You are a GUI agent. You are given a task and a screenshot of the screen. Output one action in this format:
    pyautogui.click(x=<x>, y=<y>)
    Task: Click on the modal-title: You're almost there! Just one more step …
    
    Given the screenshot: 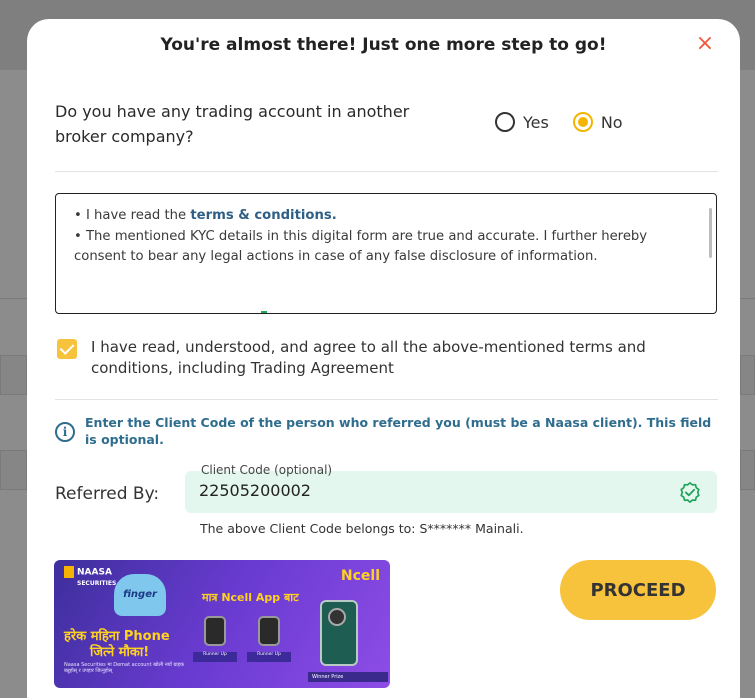 What is the action you would take?
    pyautogui.click(x=383, y=45)
    